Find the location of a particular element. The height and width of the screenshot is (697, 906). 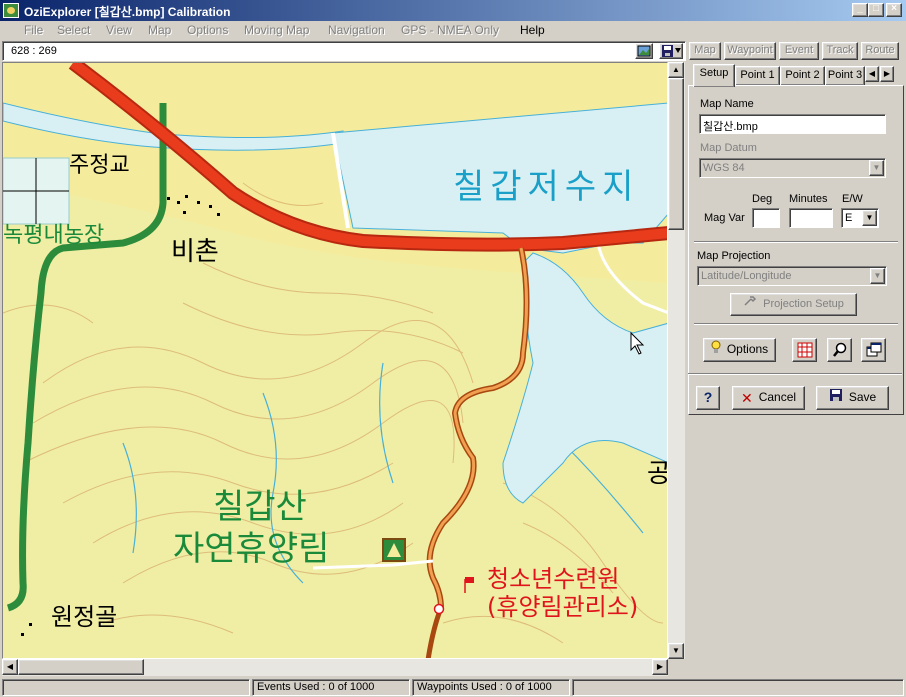

cursor-coordinates: 628 : 269 is located at coordinates (34, 51).